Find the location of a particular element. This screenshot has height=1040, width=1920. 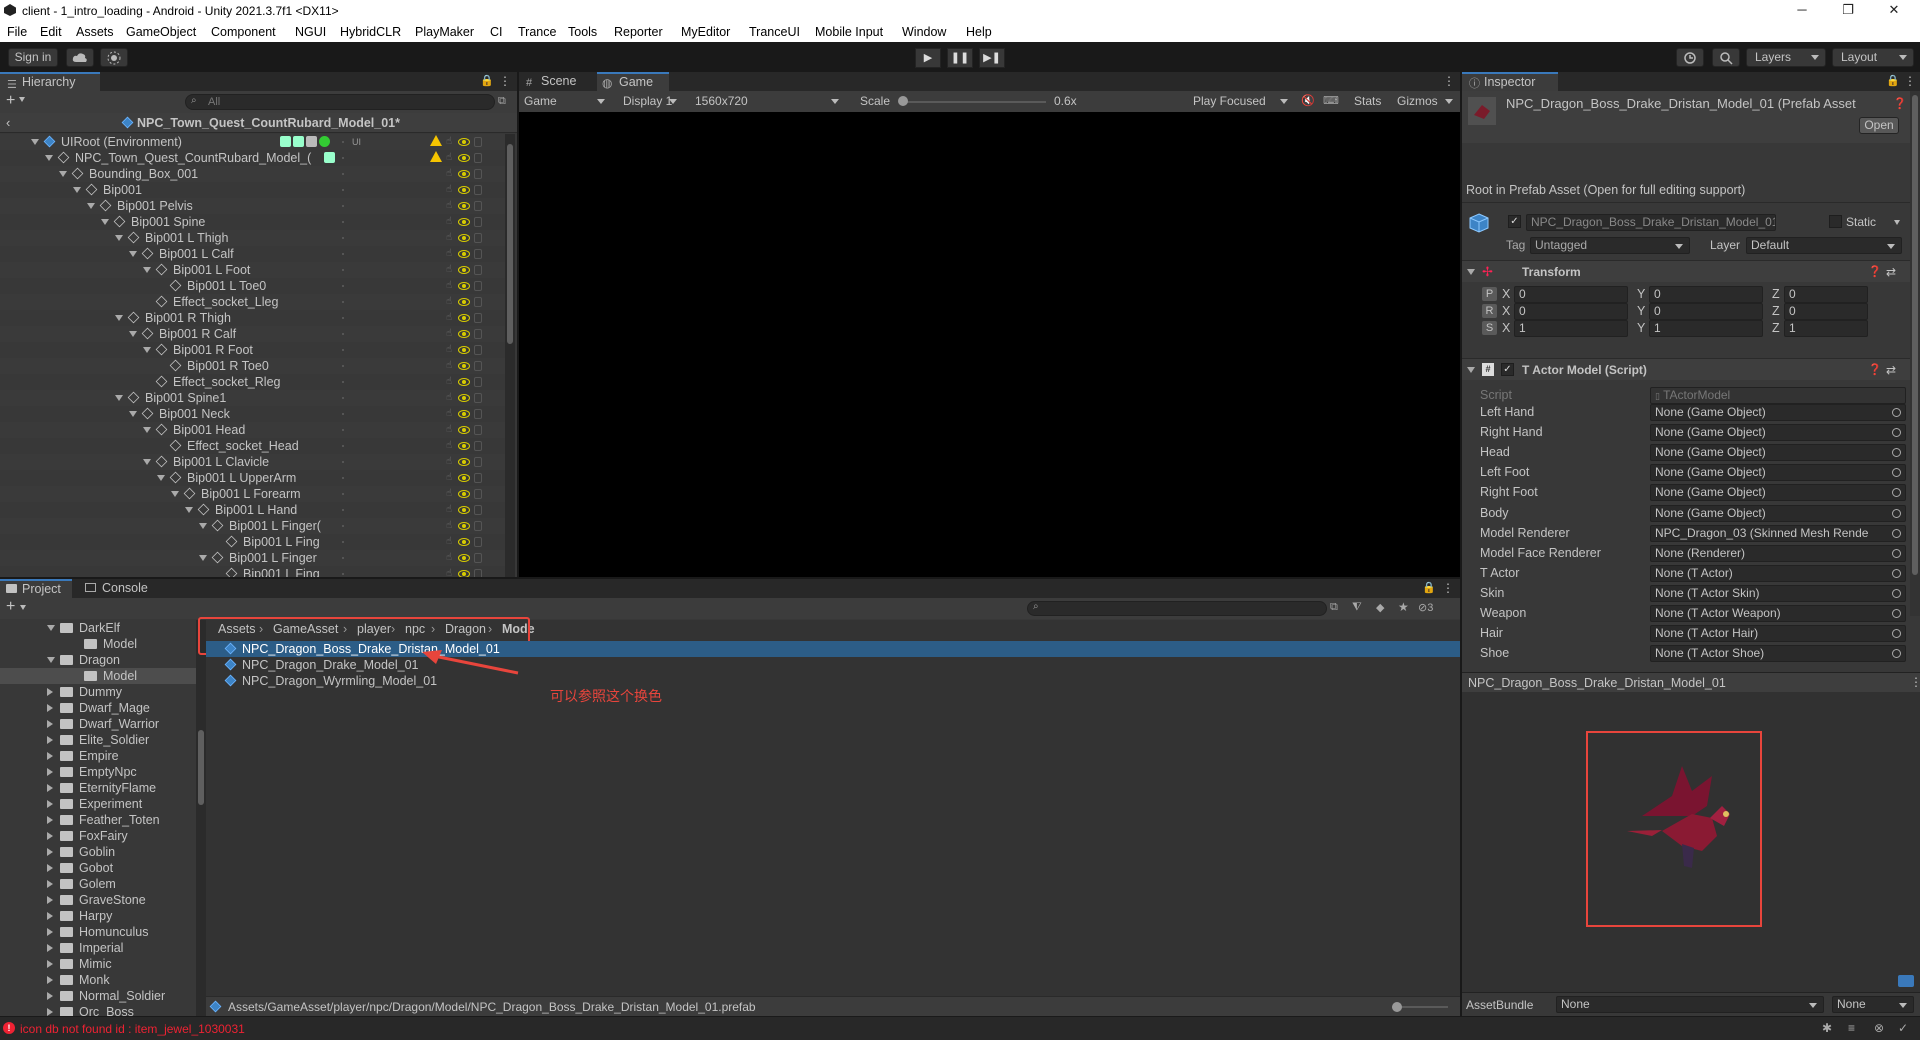

help-icon: ❓ is located at coordinates (1875, 369).